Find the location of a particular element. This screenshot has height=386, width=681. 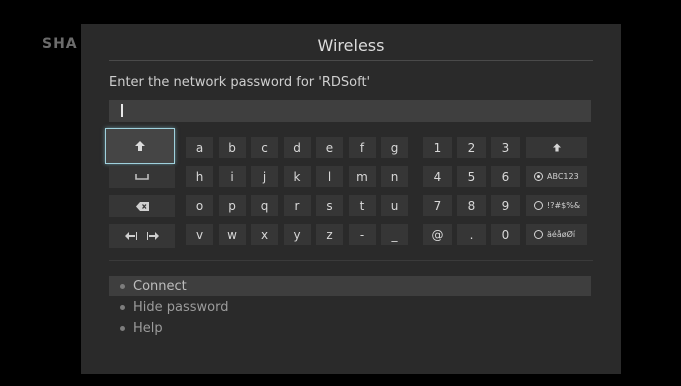

key-label: 1 is located at coordinates (437, 147).